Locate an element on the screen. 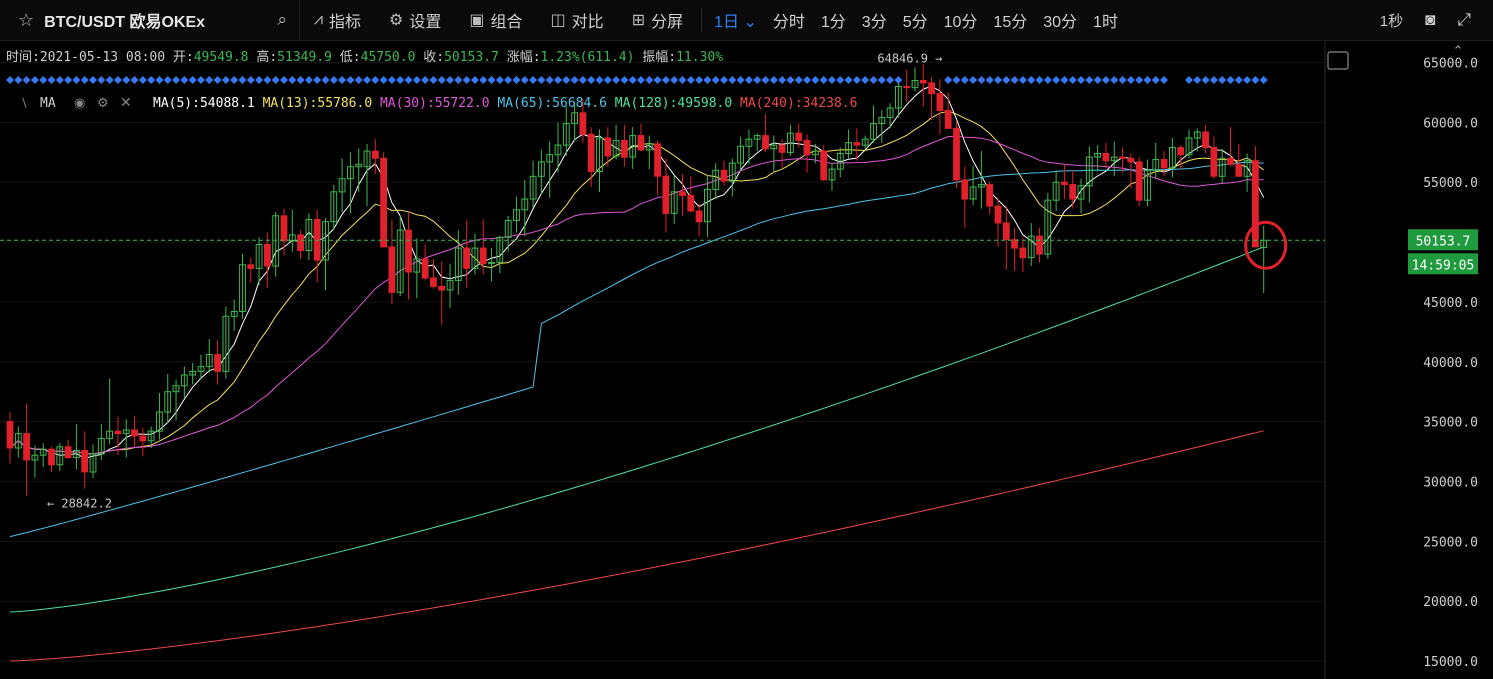 The image size is (1493, 679). interval-5: 10分 is located at coordinates (961, 20).